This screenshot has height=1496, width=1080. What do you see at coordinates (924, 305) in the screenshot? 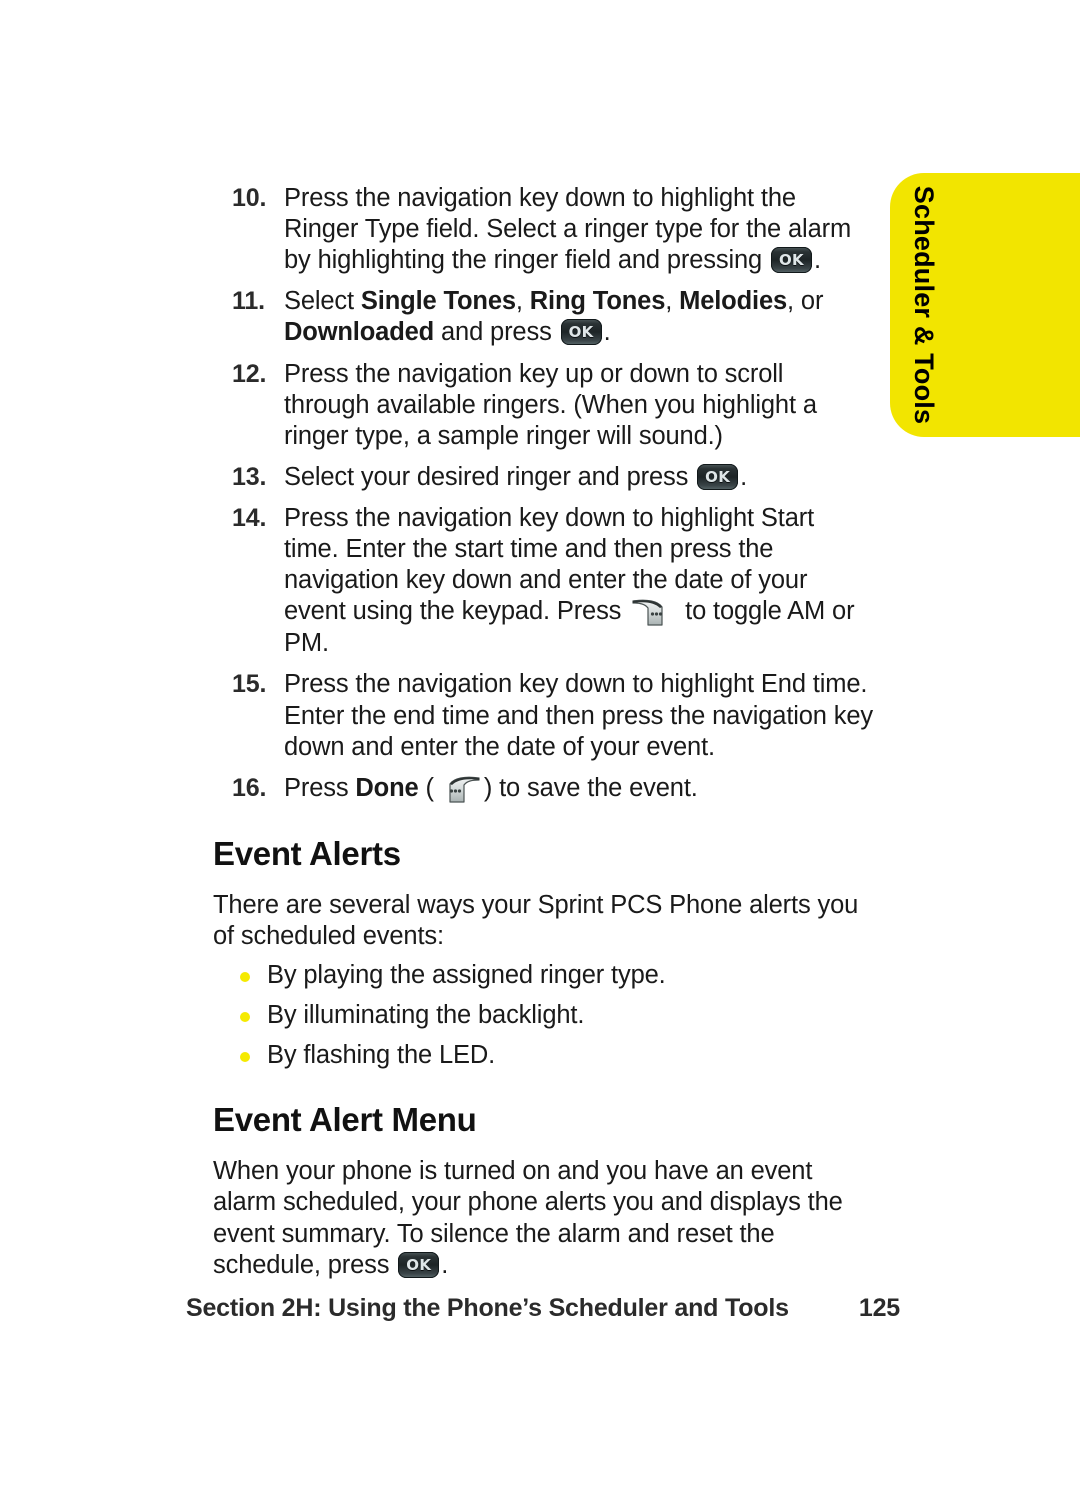
I see `side-tab-label: Scheduler & Tools` at bounding box center [924, 305].